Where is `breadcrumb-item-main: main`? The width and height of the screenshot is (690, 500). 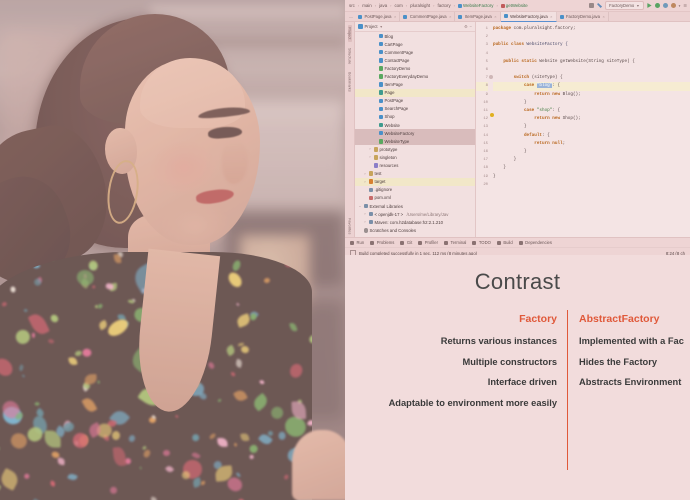
breadcrumb-item-main: main is located at coordinates (367, 5).